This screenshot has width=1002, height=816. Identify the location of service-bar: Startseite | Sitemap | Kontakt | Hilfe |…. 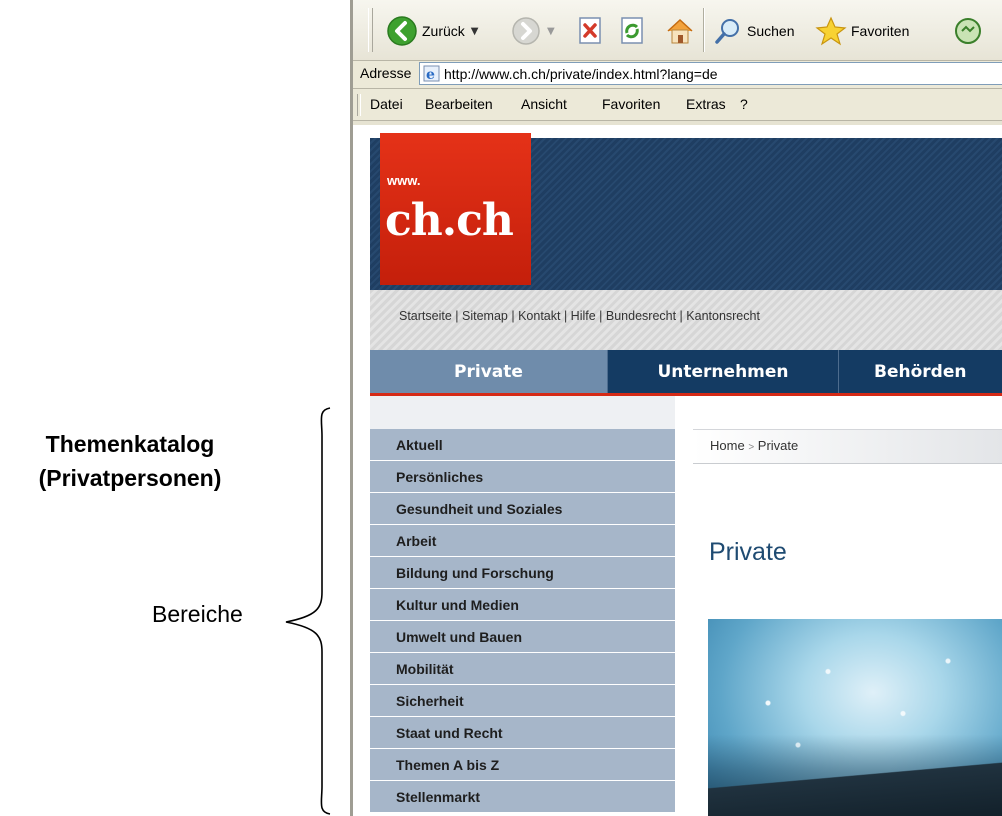
(686, 320).